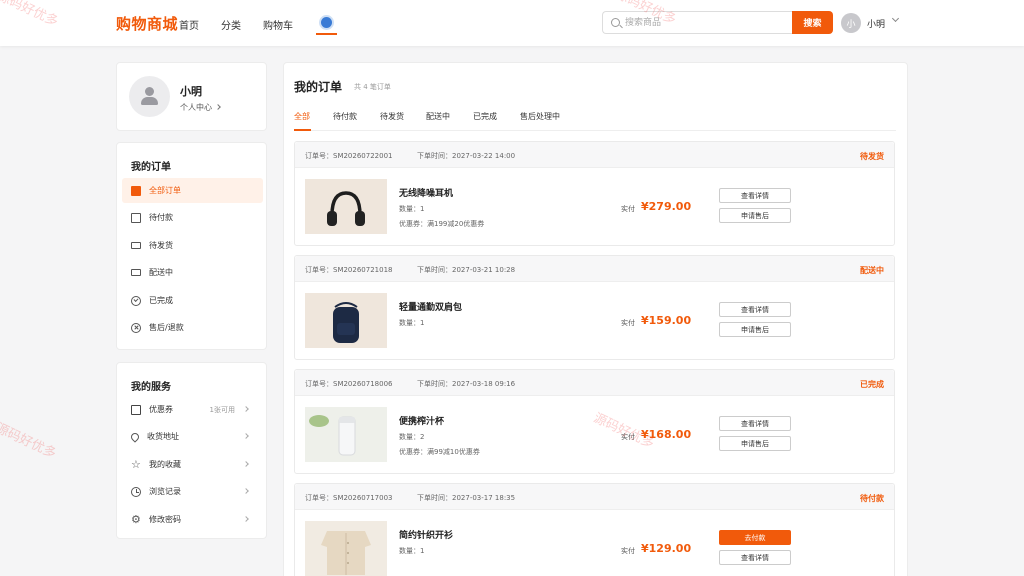 Image resolution: width=1024 pixels, height=576 pixels. Describe the element at coordinates (192, 272) in the screenshot. I see `sidebar-item-in-delivery: 配送中` at that location.